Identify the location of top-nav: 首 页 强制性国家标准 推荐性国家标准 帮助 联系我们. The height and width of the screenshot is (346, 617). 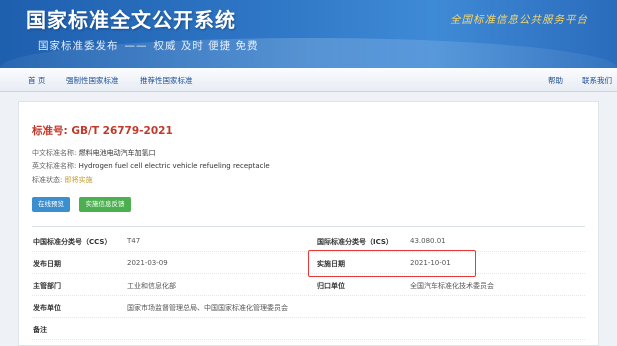
(308, 80).